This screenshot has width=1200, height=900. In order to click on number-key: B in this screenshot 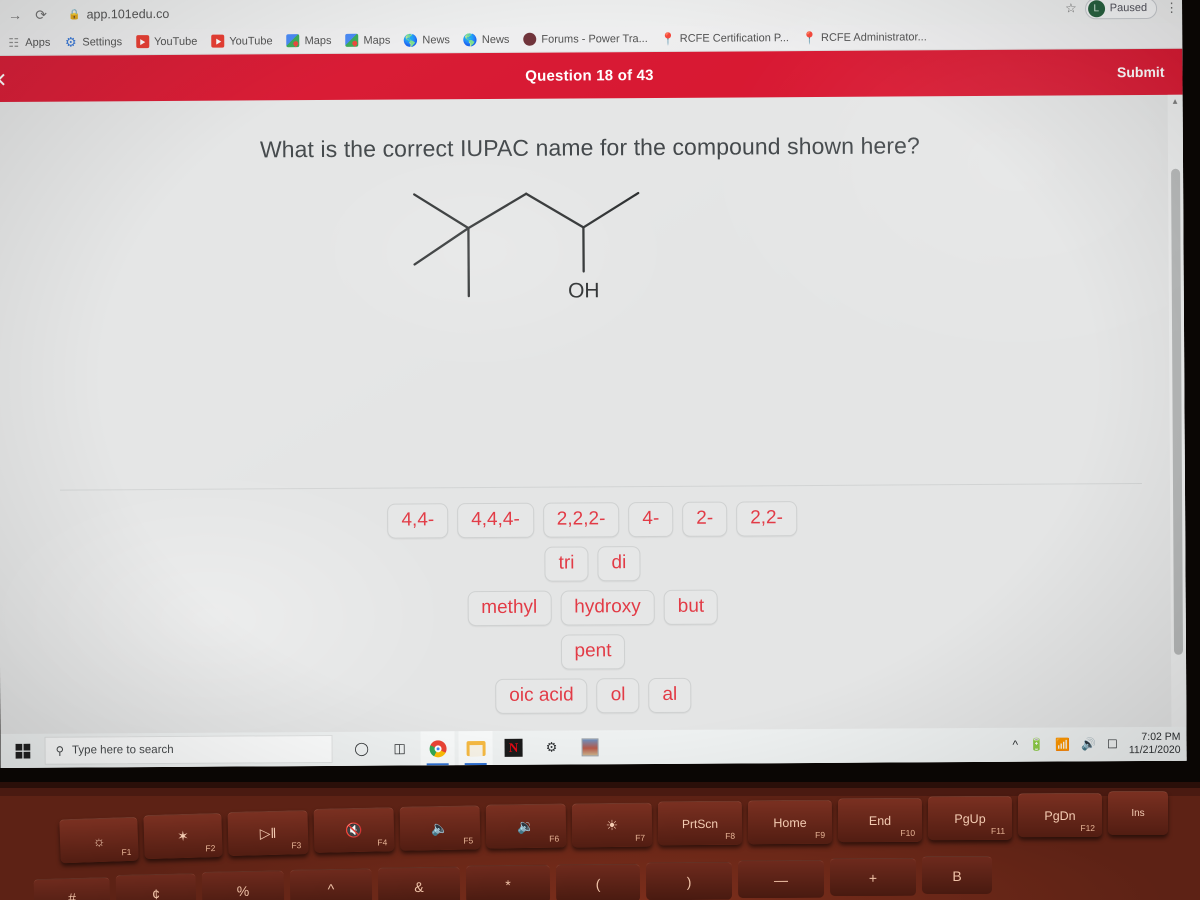, I will do `click(957, 875)`.